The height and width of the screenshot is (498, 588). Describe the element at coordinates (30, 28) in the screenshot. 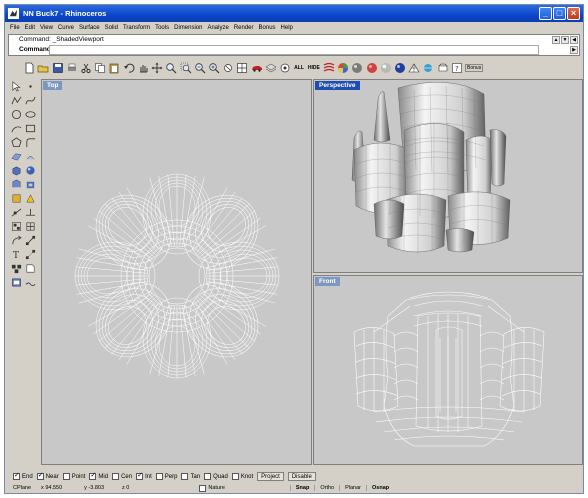

I see `menu-edit: Edit` at that location.